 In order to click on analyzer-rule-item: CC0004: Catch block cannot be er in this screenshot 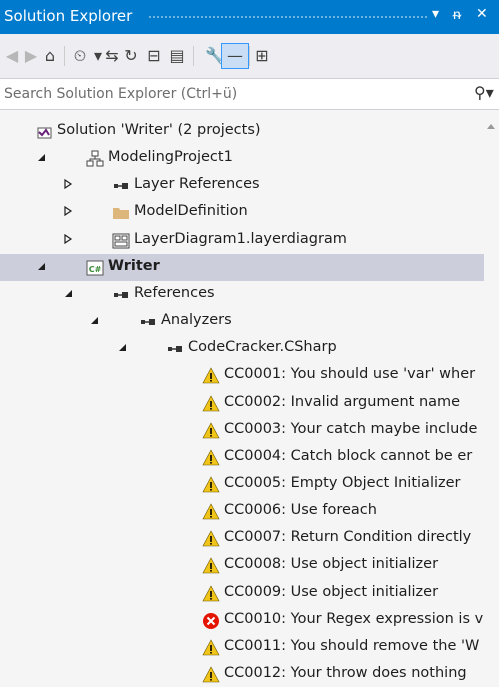, I will do `click(242, 457)`.